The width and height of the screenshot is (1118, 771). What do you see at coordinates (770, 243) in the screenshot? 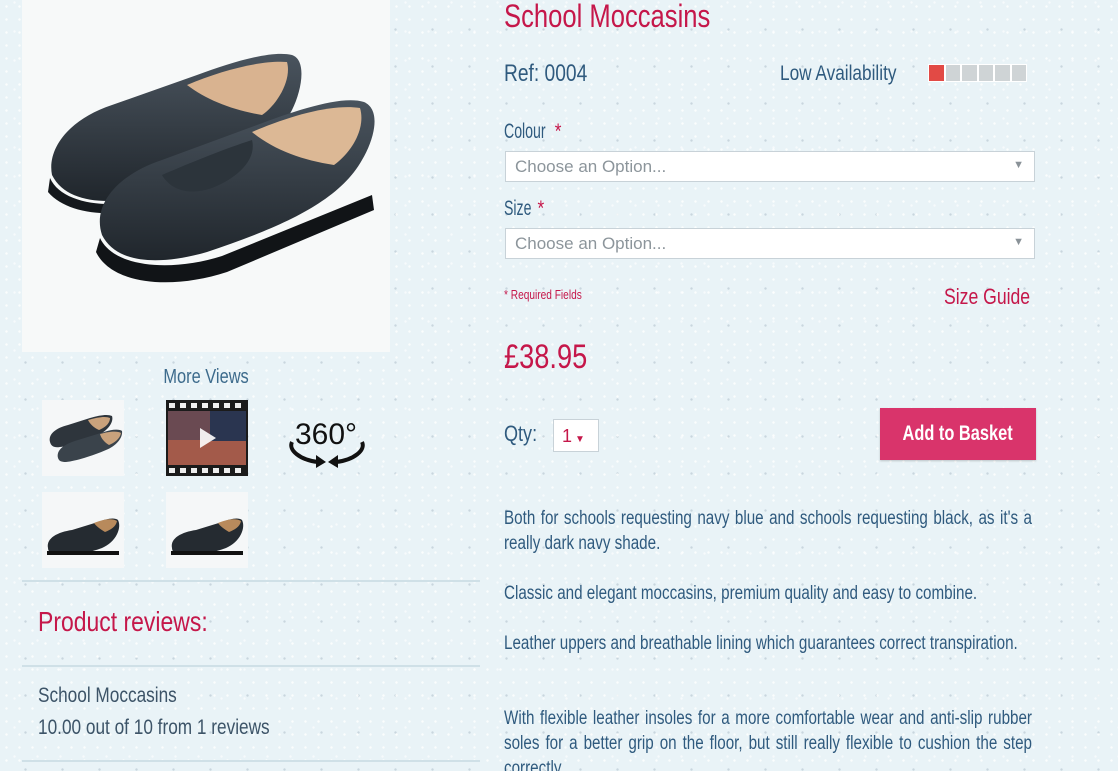
I see `size-select: Choose an Option... ▼` at bounding box center [770, 243].